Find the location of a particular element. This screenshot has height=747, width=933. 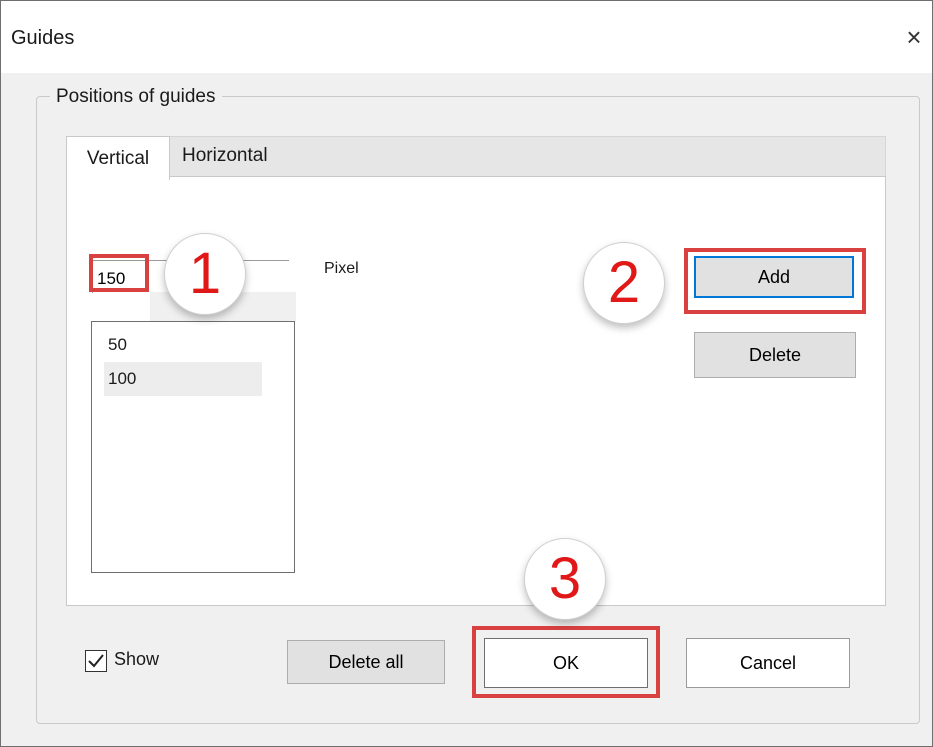

list-item: 50 is located at coordinates (183, 345).